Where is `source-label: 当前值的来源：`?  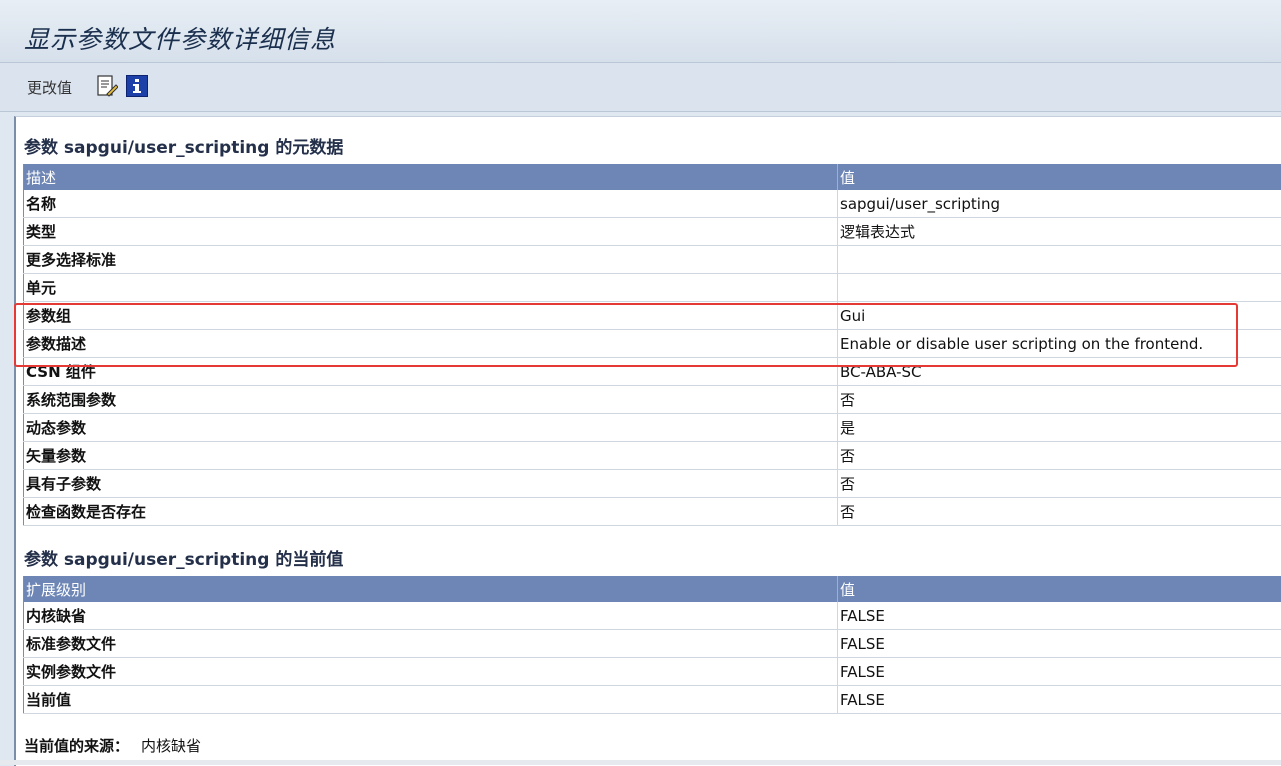
source-label: 当前值的来源： is located at coordinates (76, 746).